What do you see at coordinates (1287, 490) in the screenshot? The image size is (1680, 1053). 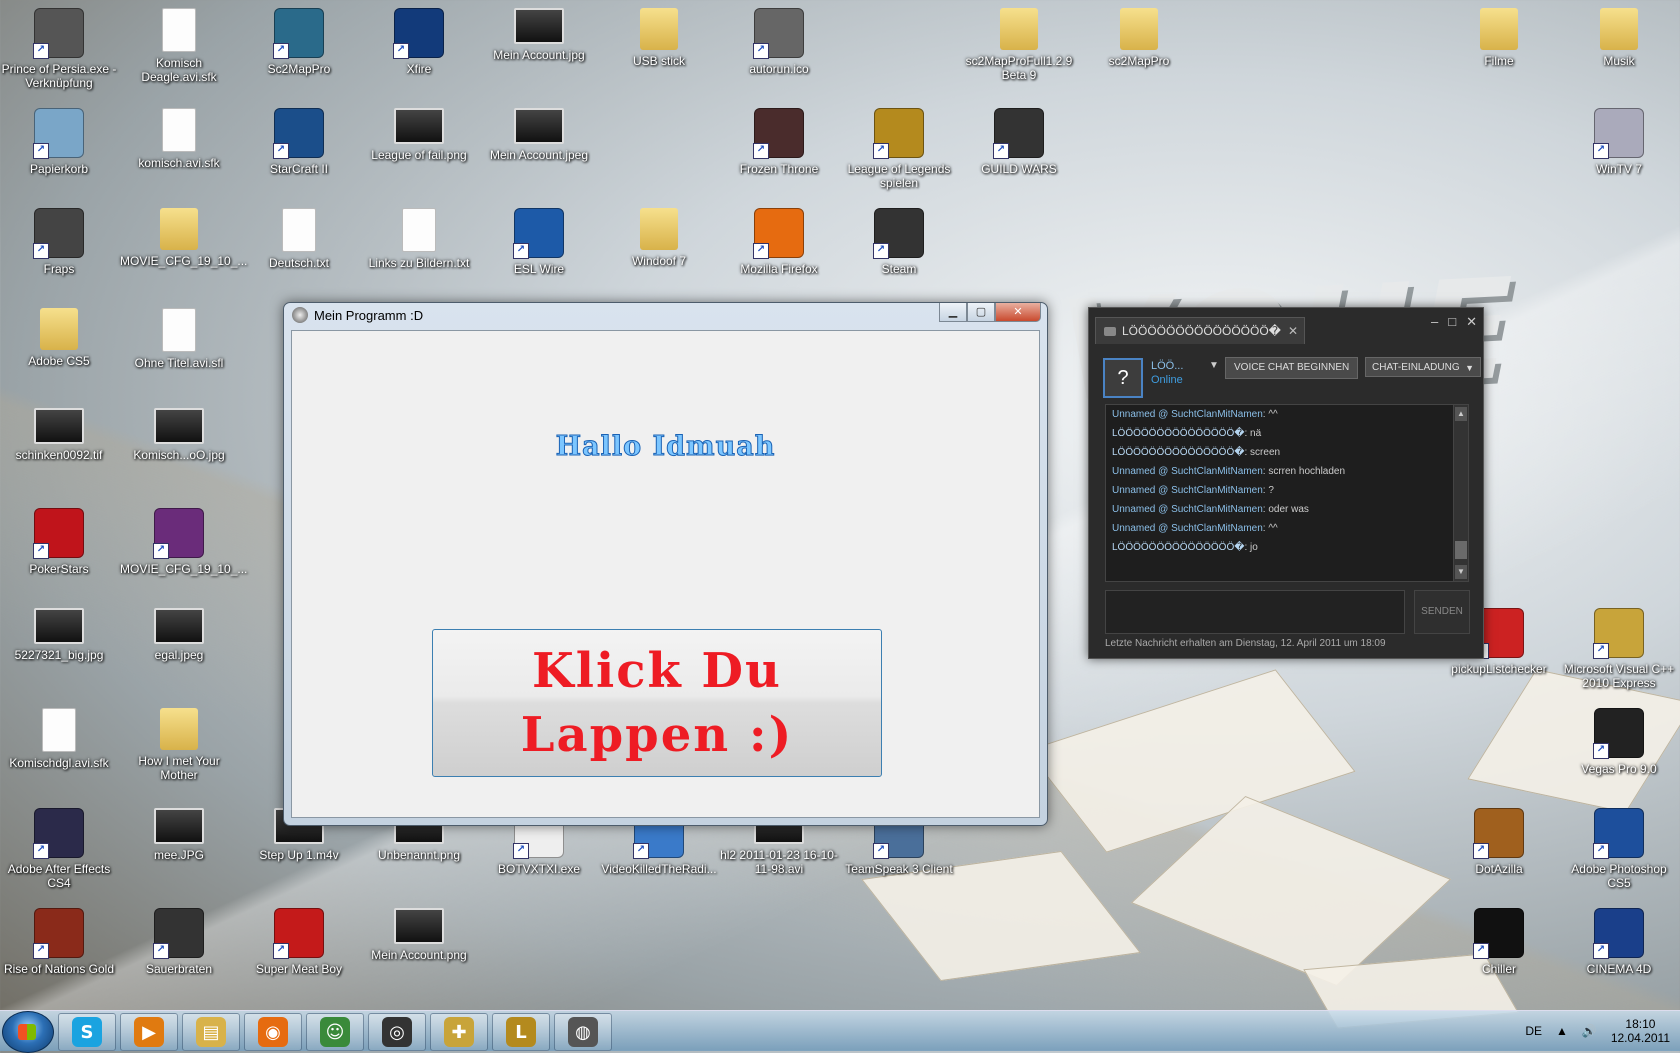 I see `chat-message: Unnamed @ SuchtClanMitNamen: ?` at bounding box center [1287, 490].